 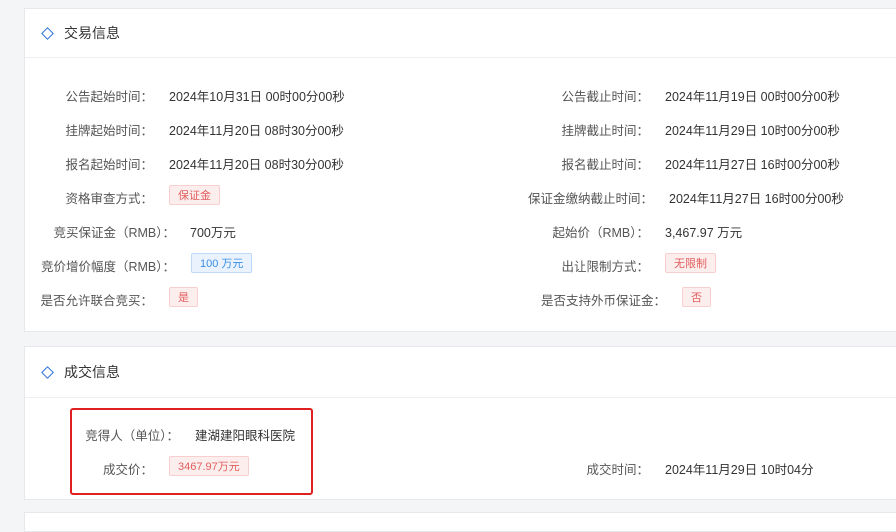 What do you see at coordinates (256, 131) in the screenshot?
I see `listing-start-value: 2024年11月20日 08时30分00秒` at bounding box center [256, 131].